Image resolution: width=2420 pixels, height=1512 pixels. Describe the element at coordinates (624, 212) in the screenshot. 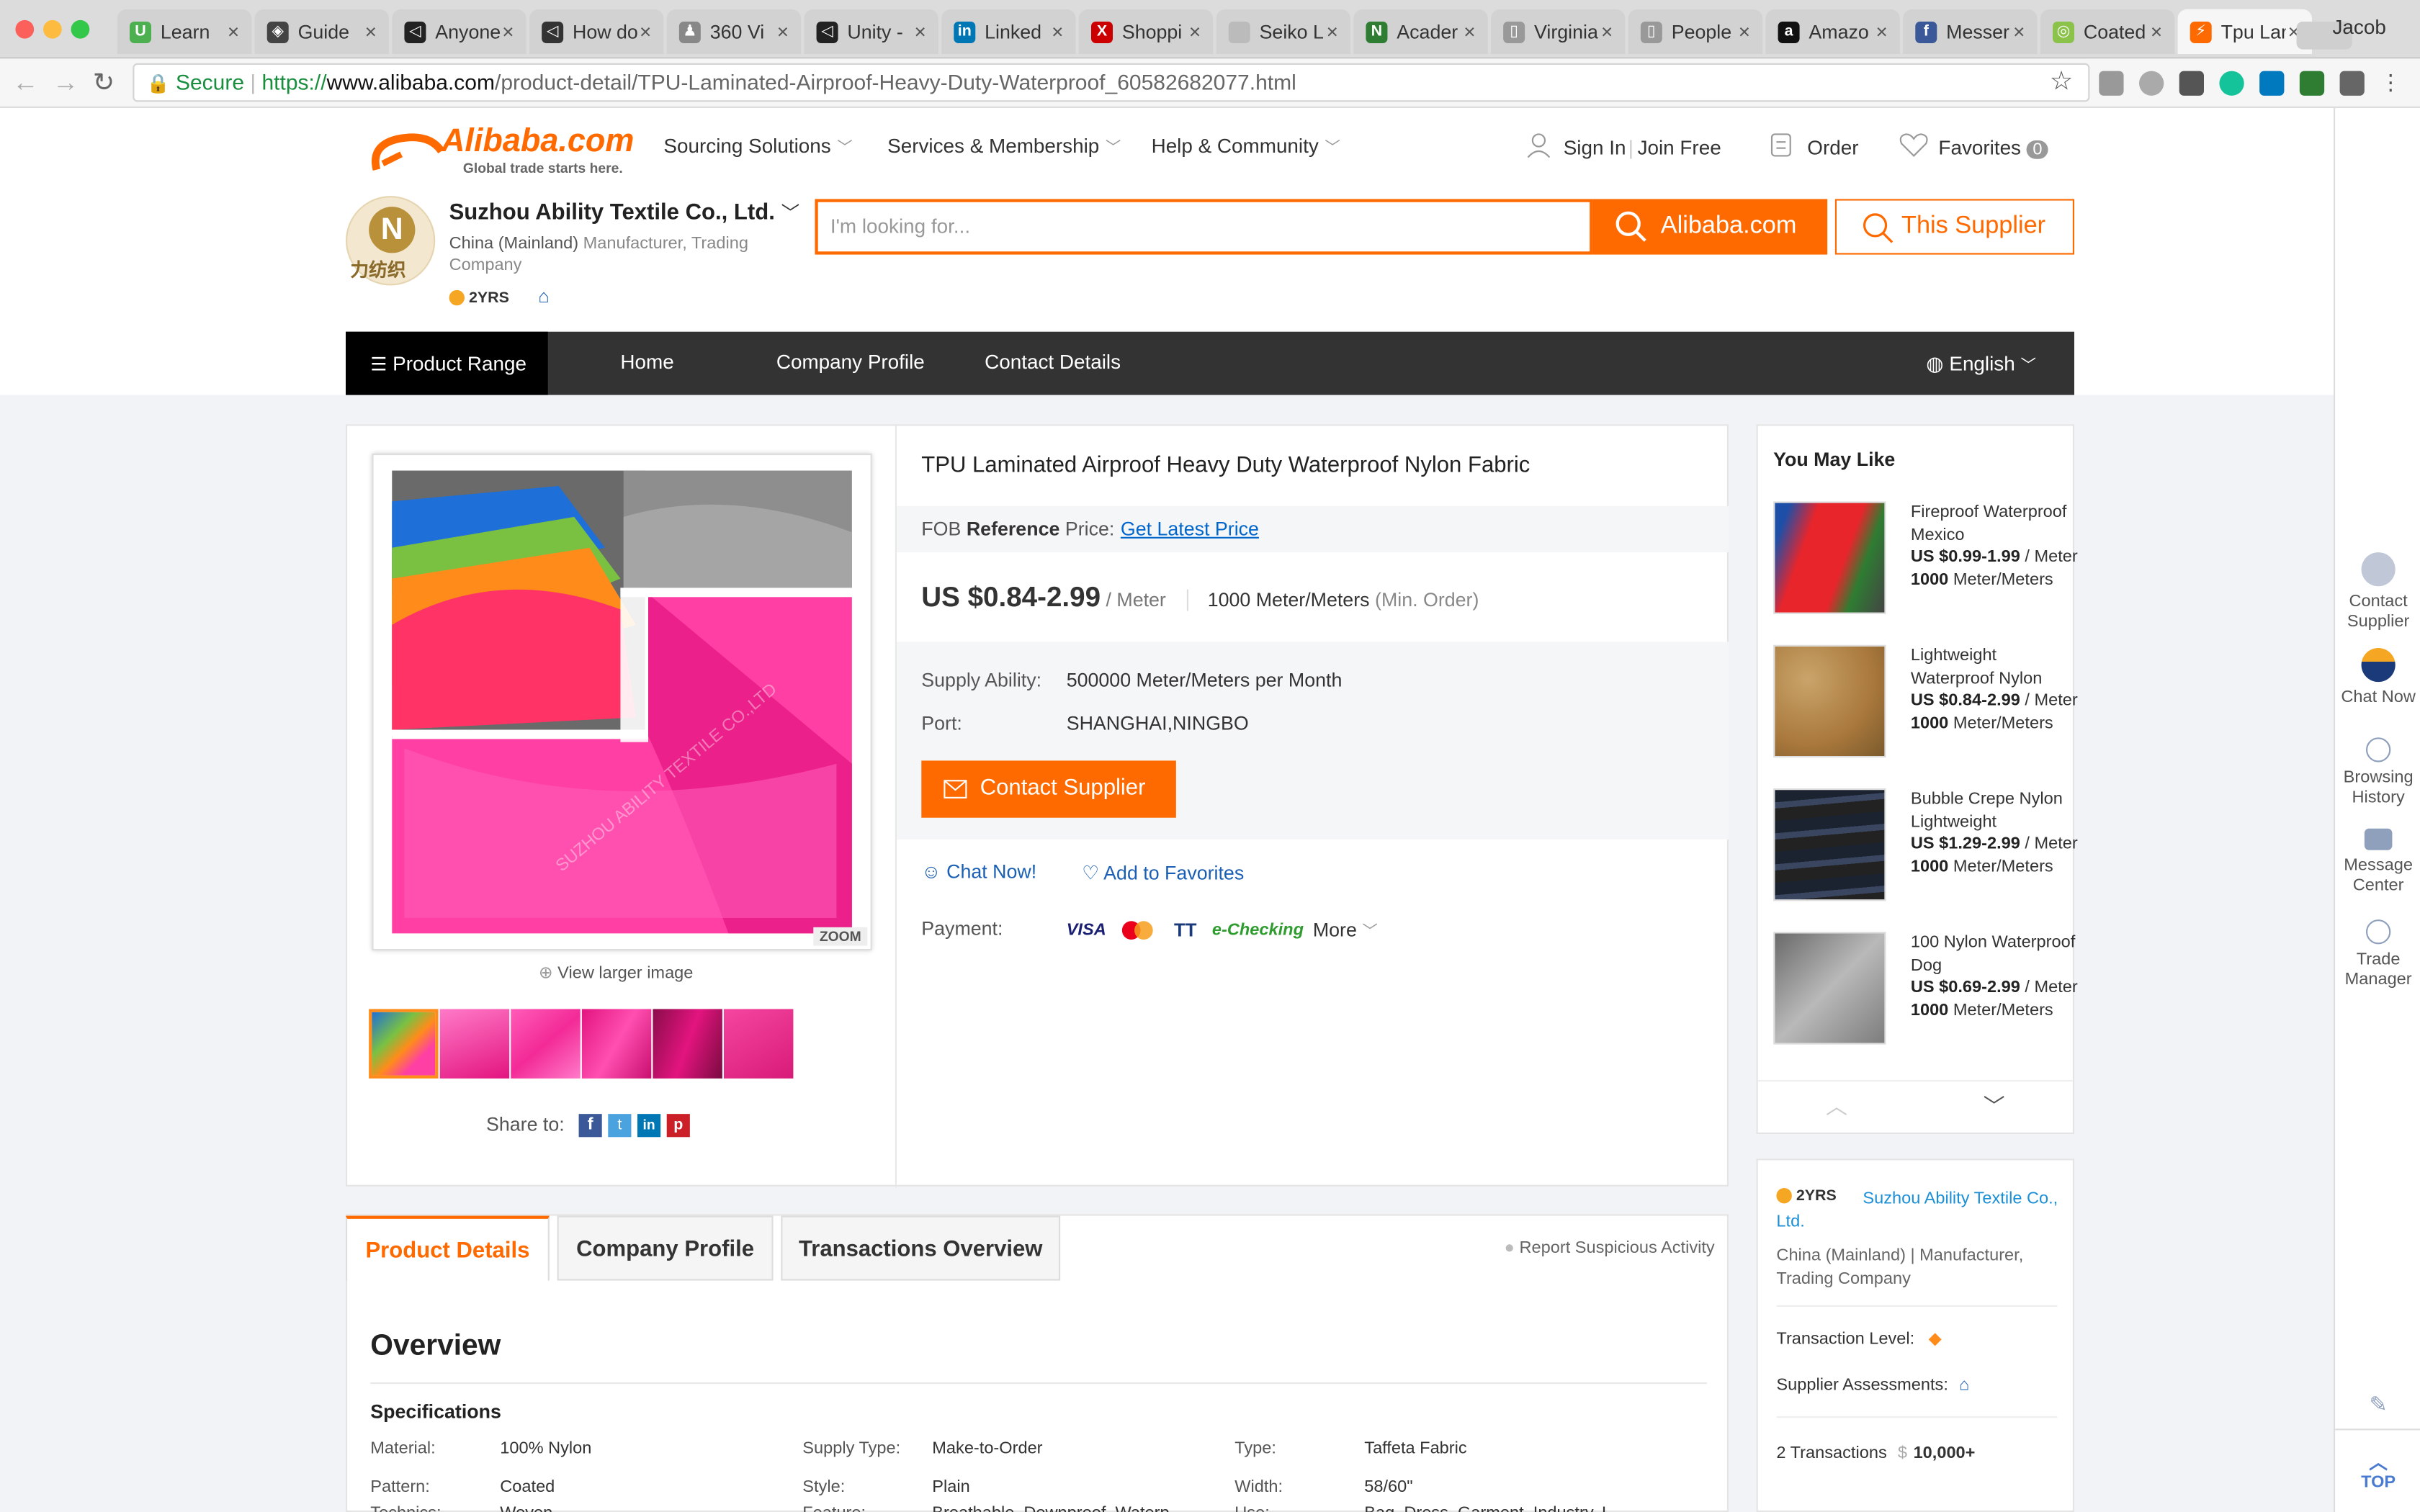

I see `supplier-name-link: Suzhou Ability Textile Co., Ltd. ﹀` at that location.